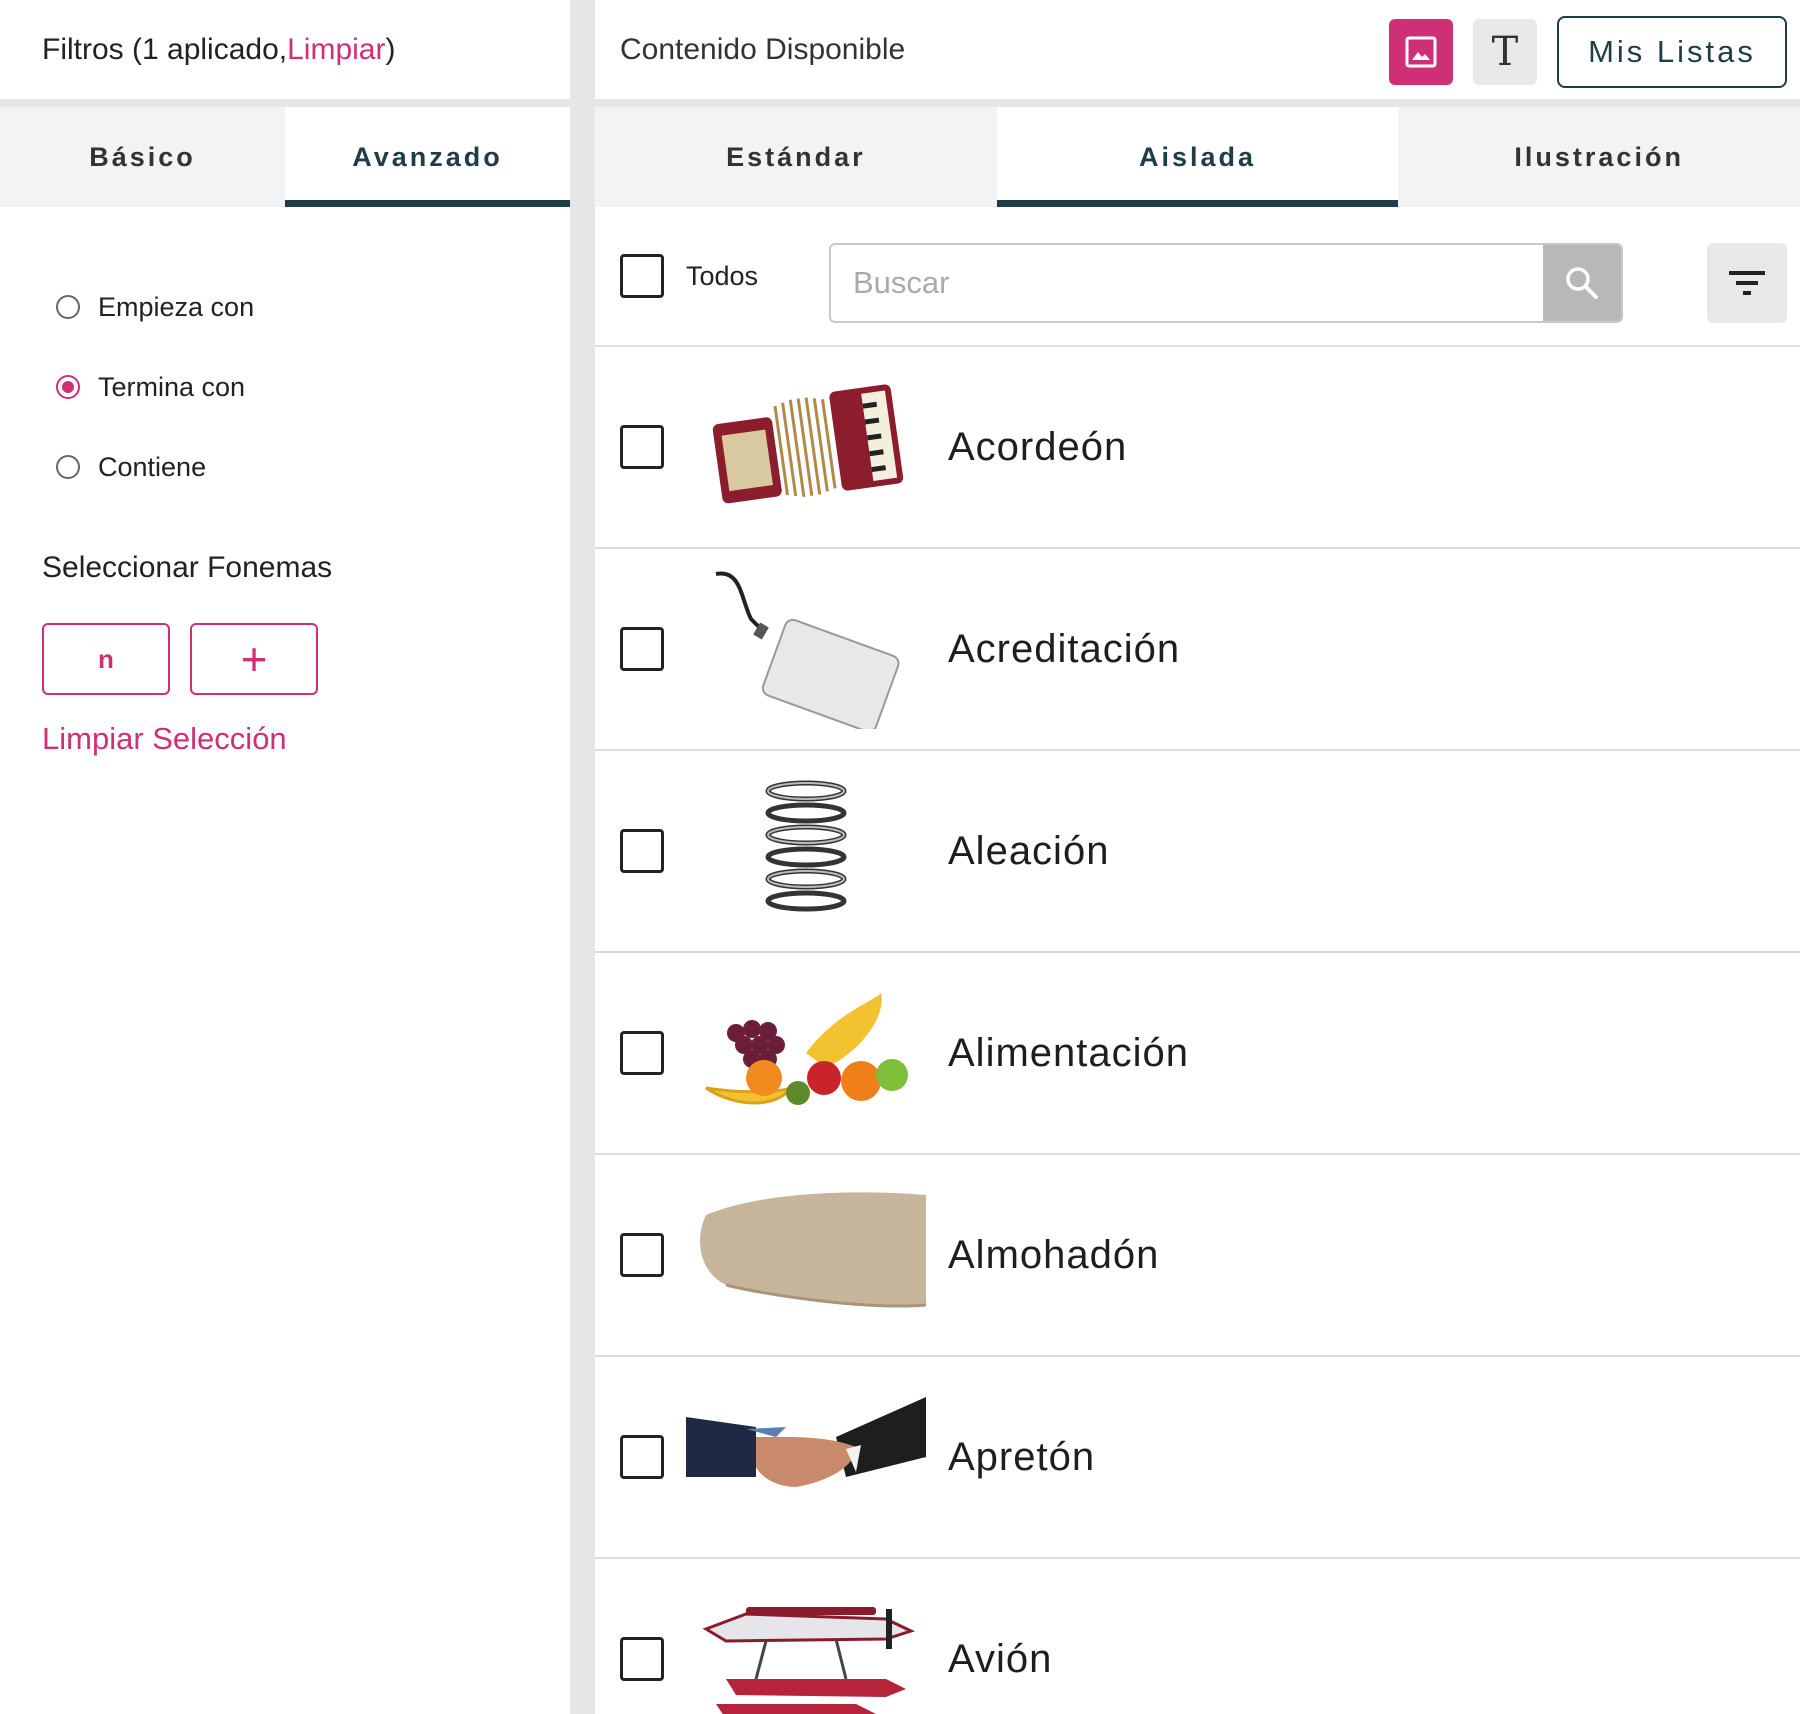 The width and height of the screenshot is (1800, 1714). I want to click on list-item: Apretón, so click(1197, 1458).